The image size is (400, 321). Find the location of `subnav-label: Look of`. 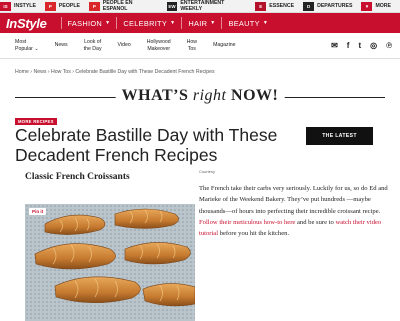

subnav-label: Look of is located at coordinates (93, 42).